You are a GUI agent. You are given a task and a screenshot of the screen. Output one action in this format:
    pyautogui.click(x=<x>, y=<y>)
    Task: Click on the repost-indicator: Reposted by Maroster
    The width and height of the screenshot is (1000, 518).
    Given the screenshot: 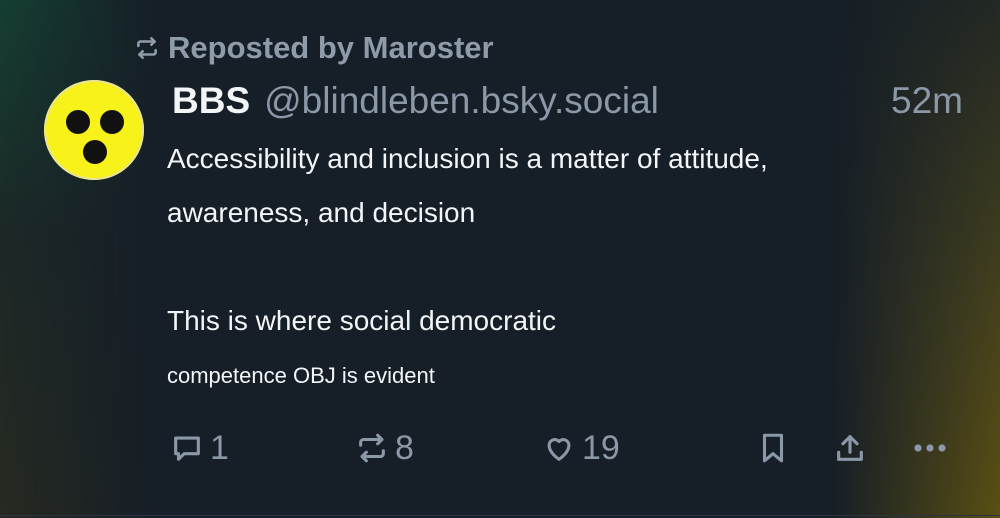 What is the action you would take?
    pyautogui.click(x=314, y=48)
    